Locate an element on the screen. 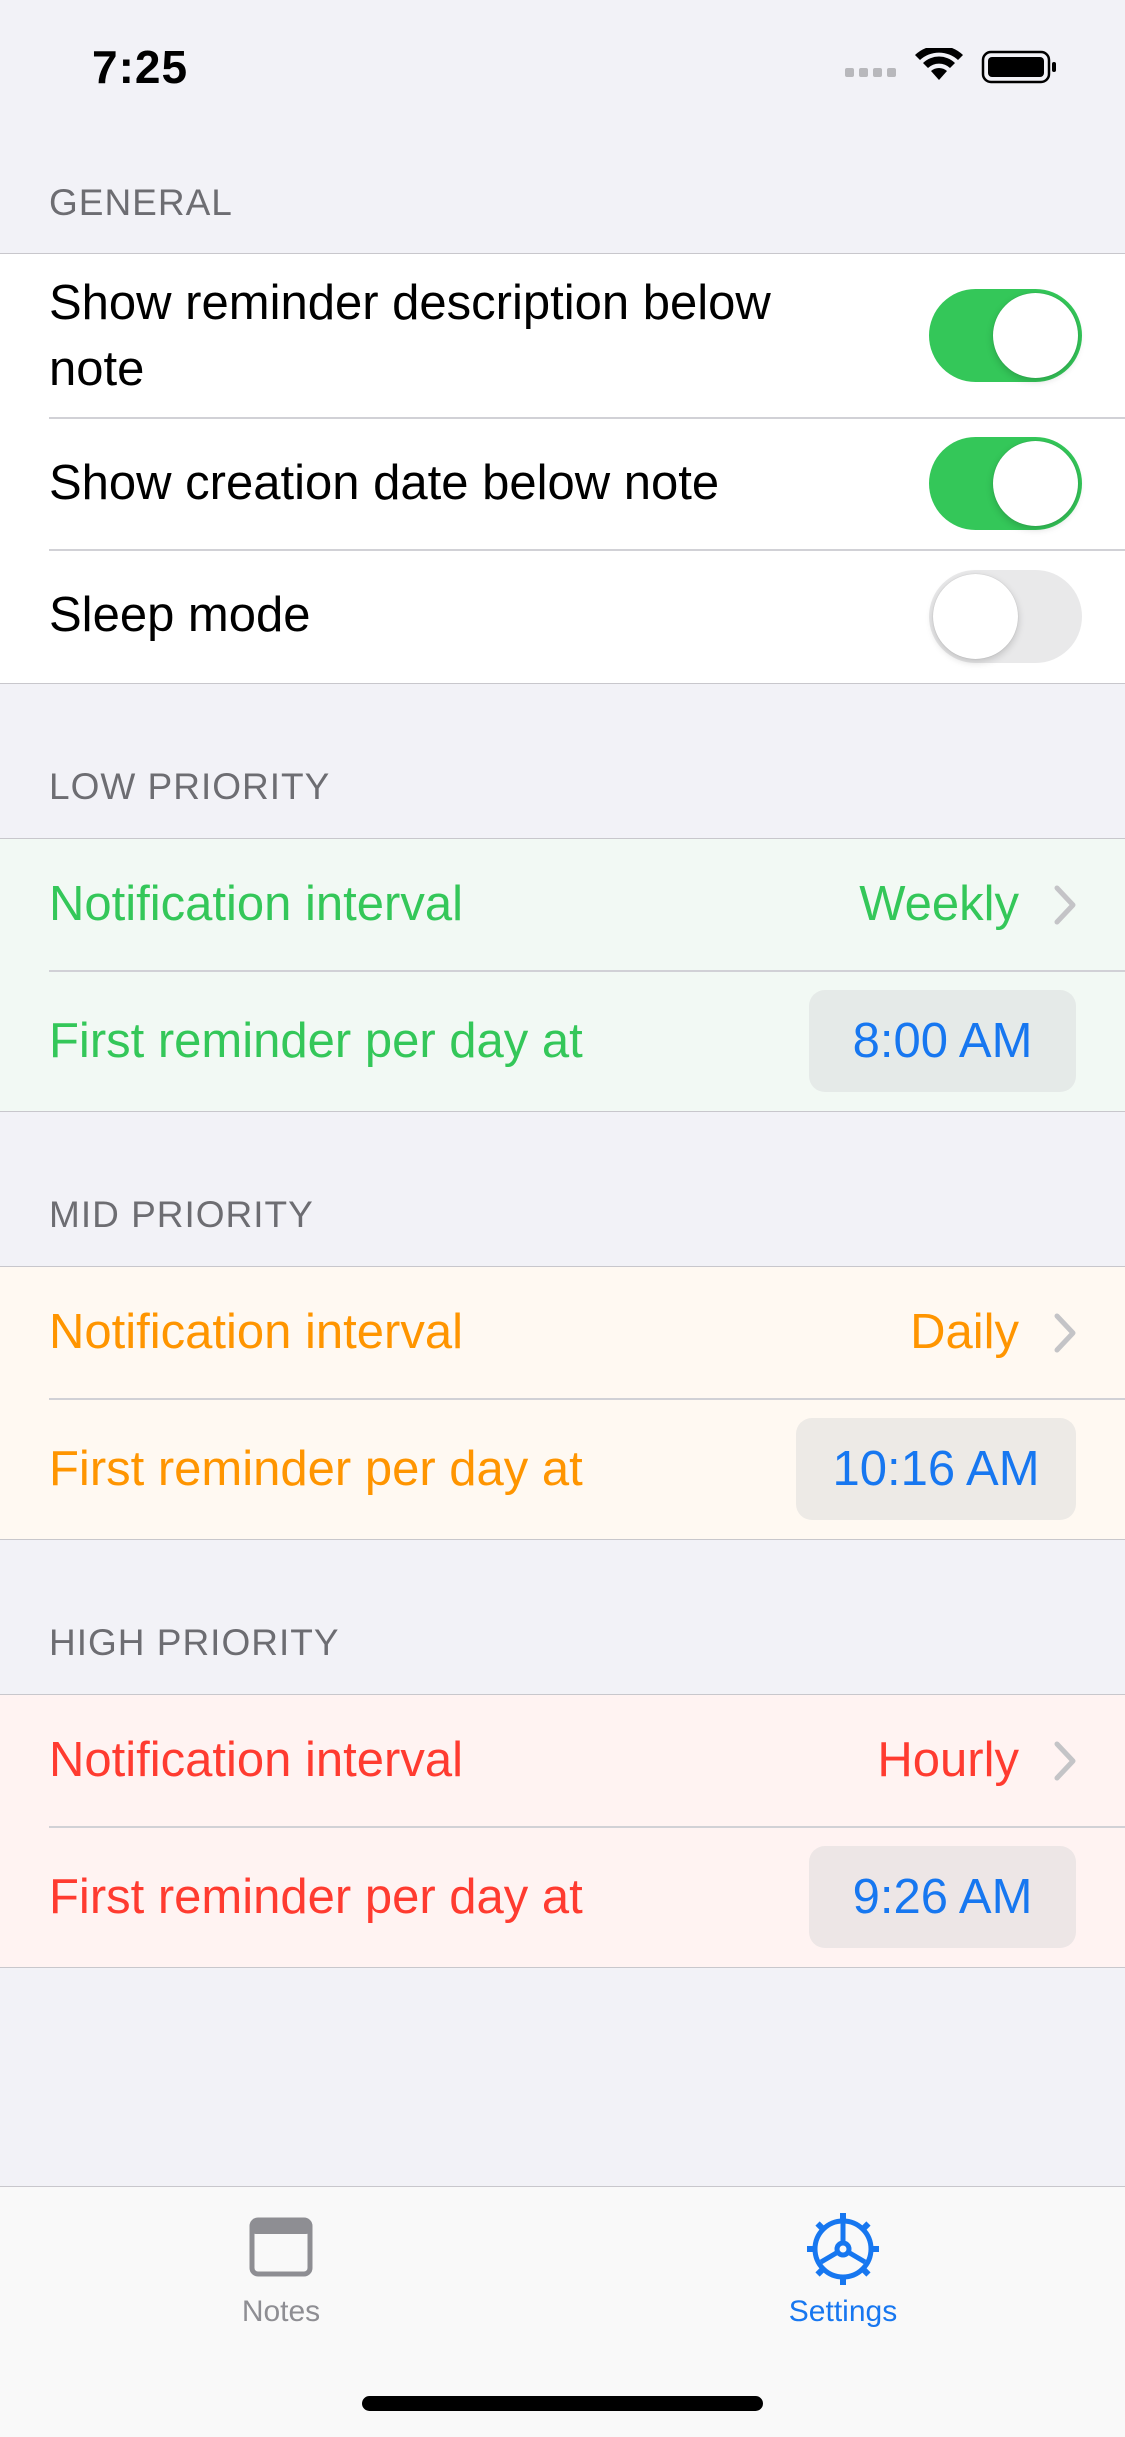 This screenshot has height=2437, width=1125. wifi-icon is located at coordinates (939, 64).